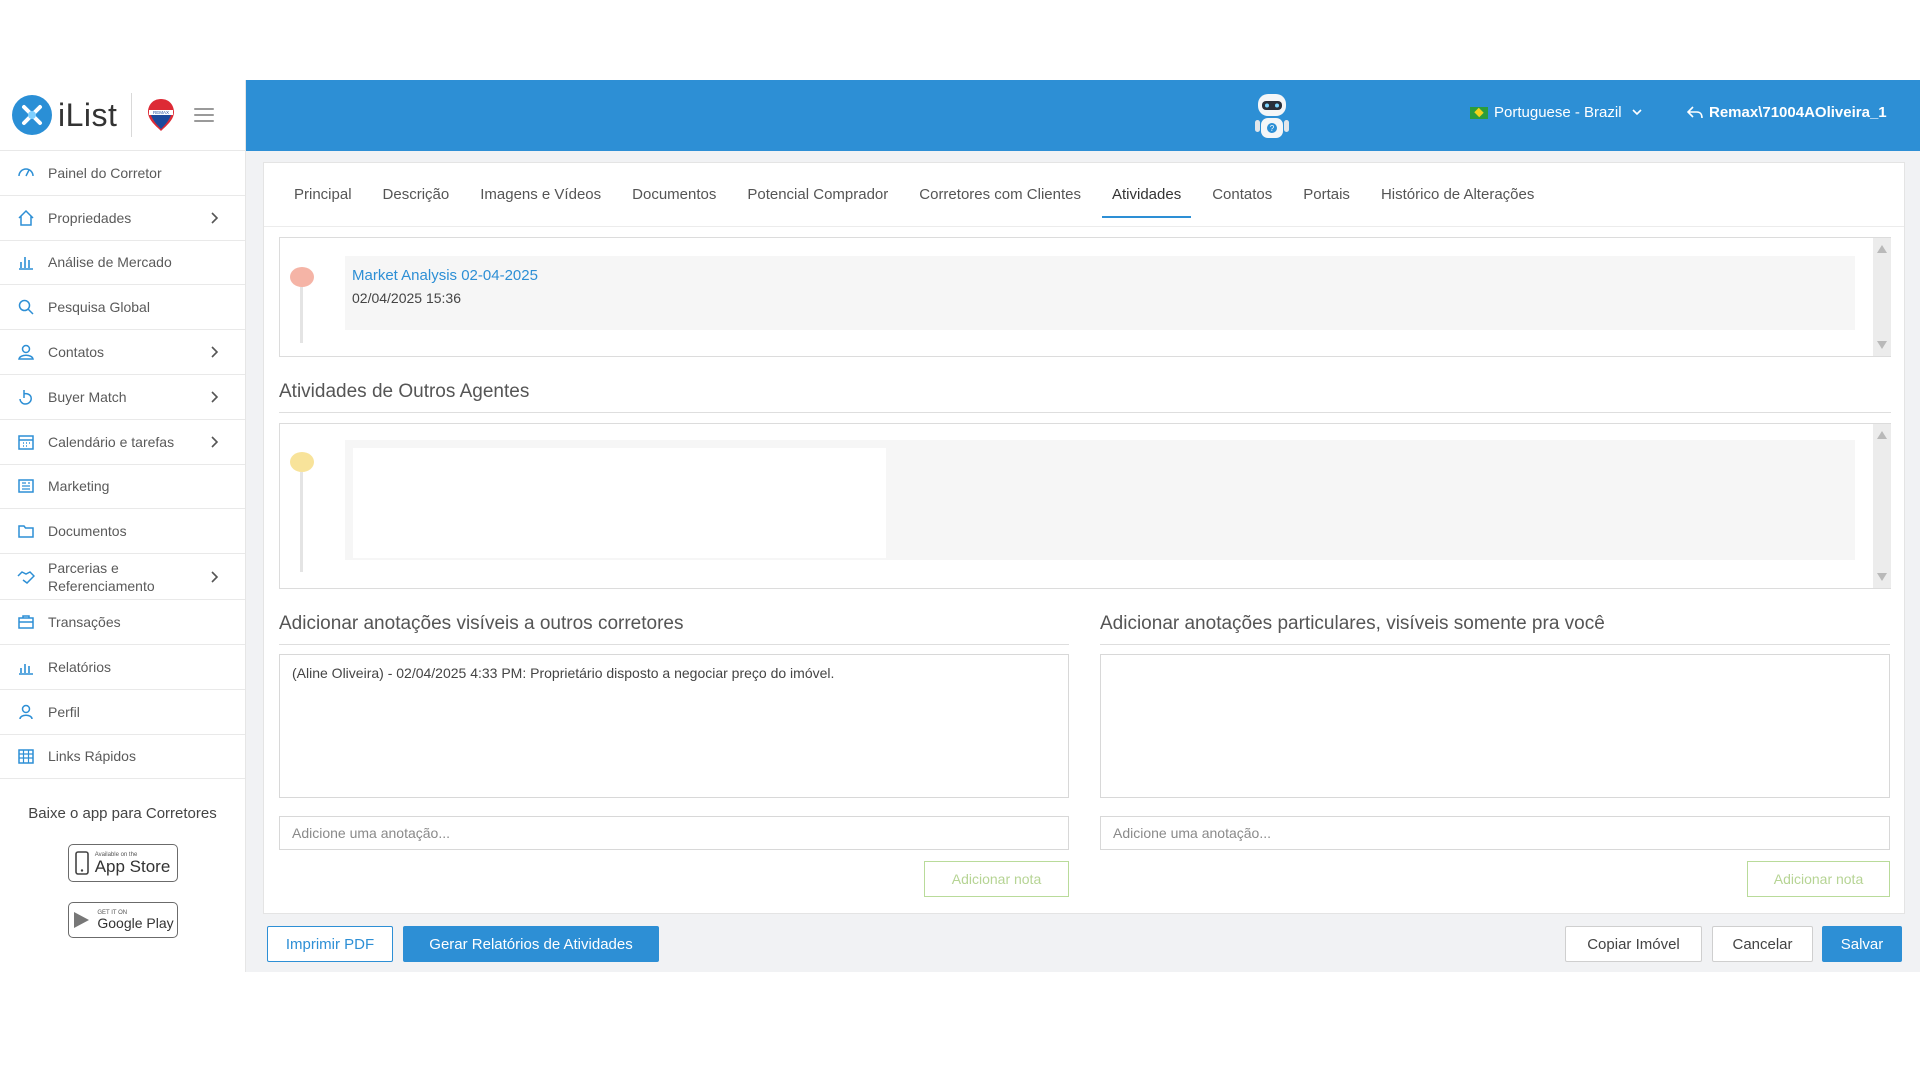 The width and height of the screenshot is (1920, 1080). Describe the element at coordinates (87, 531) in the screenshot. I see `sidebar-item-label: Documentos` at that location.